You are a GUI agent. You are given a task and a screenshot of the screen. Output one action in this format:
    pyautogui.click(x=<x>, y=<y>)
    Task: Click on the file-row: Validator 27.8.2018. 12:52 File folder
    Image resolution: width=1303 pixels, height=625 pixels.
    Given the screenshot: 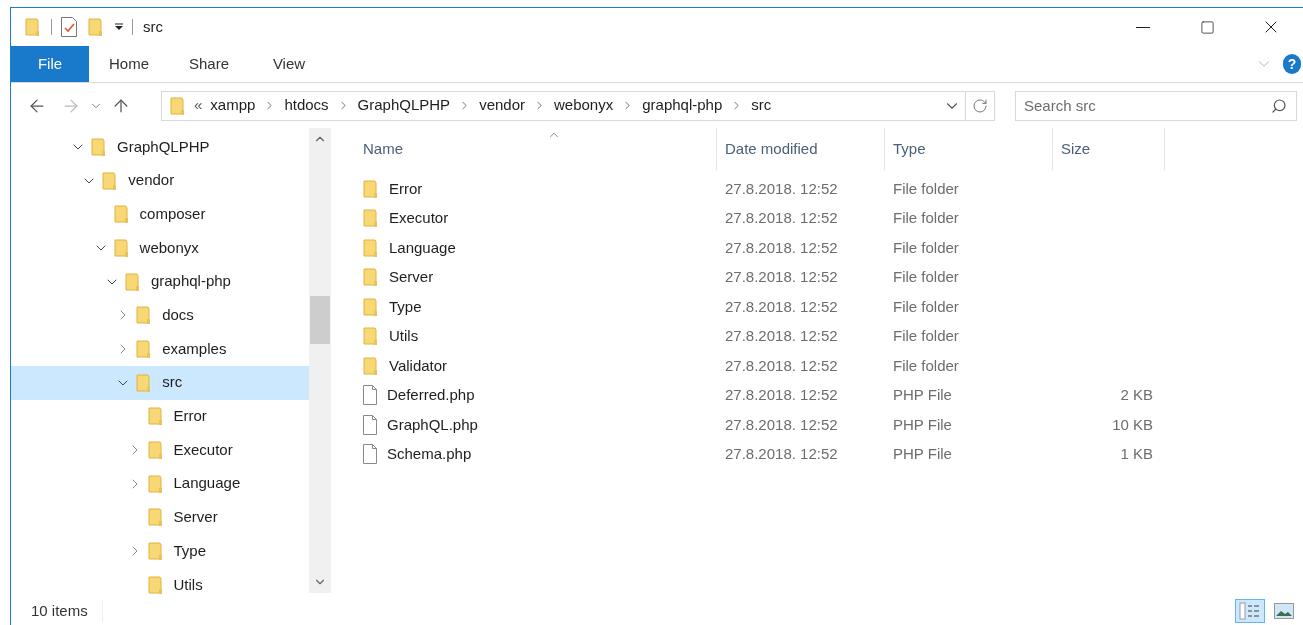 What is the action you would take?
    pyautogui.click(x=829, y=366)
    